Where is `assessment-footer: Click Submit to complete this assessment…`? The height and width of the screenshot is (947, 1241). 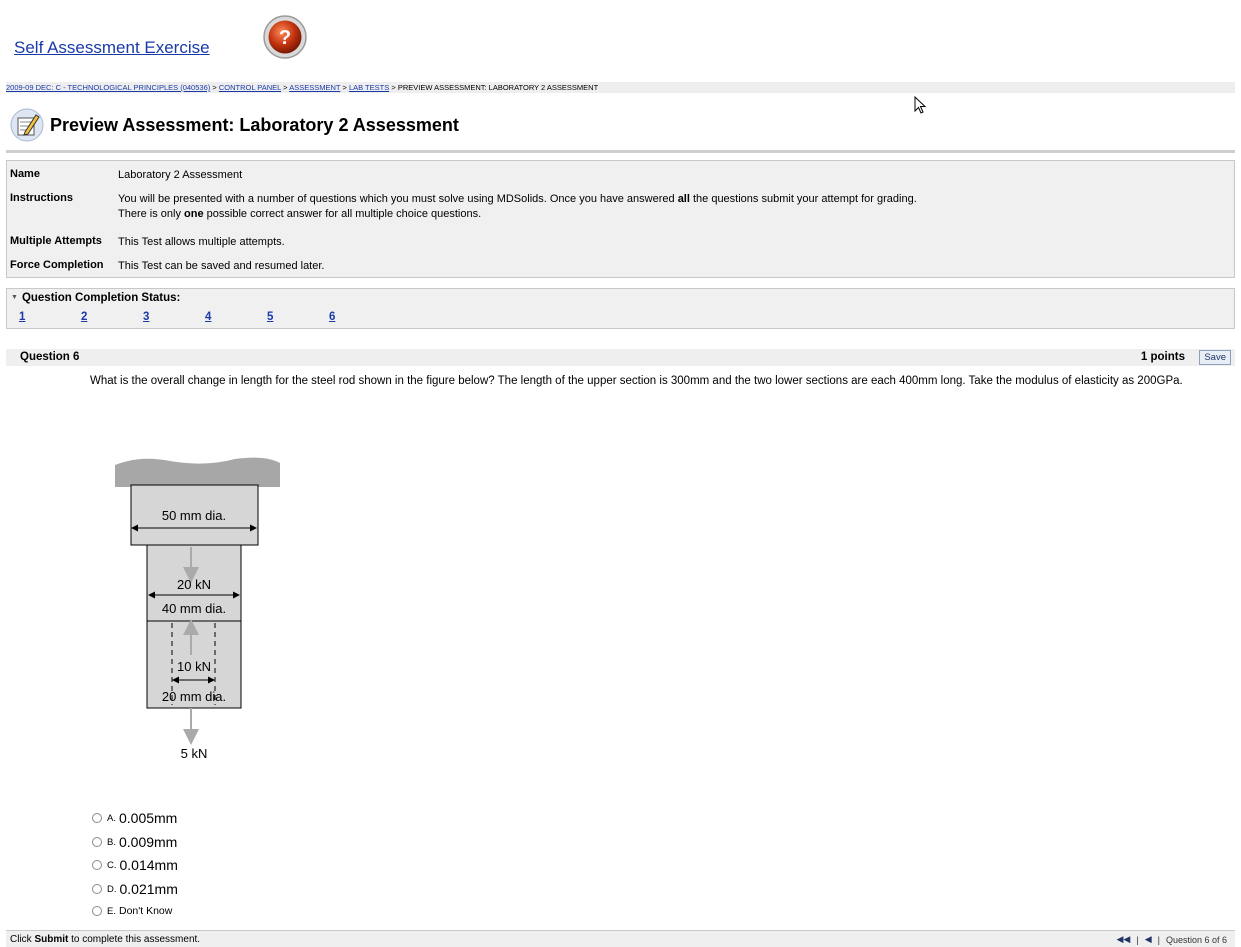 assessment-footer: Click Submit to complete this assessment… is located at coordinates (620, 938).